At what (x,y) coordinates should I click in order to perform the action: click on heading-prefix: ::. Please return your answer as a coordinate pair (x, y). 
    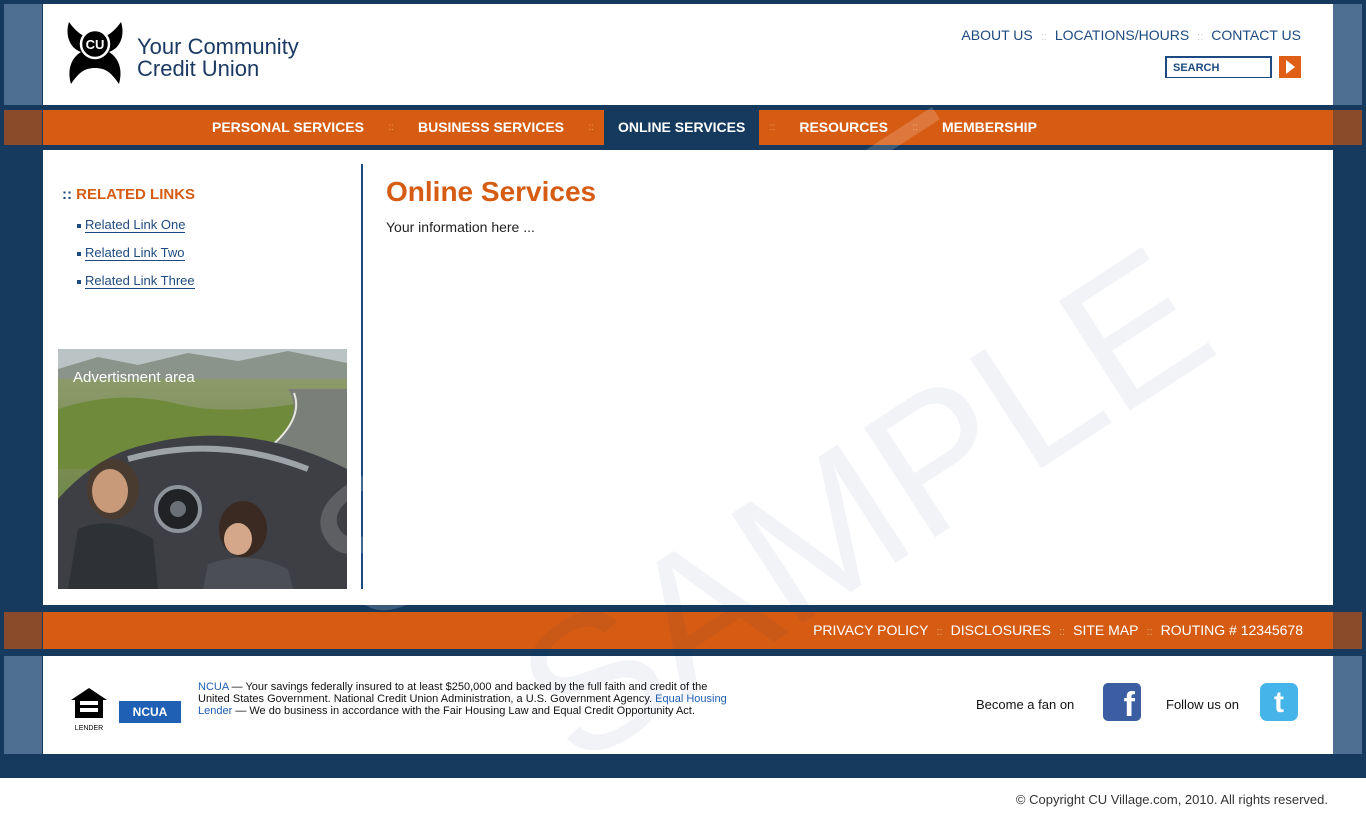
    Looking at the image, I should click on (67, 194).